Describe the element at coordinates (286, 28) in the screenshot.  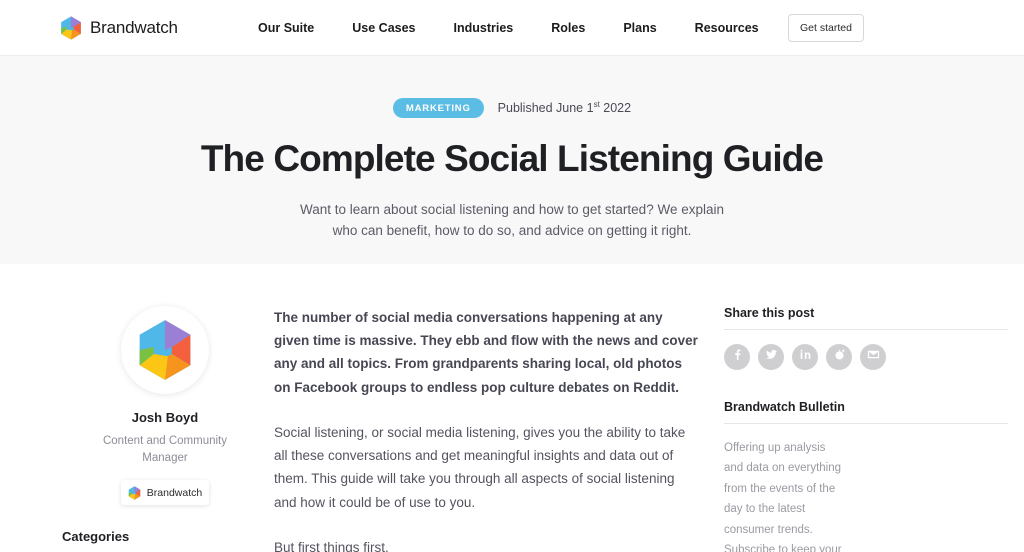
I see `nav-item-our-suite: Our Suite` at that location.